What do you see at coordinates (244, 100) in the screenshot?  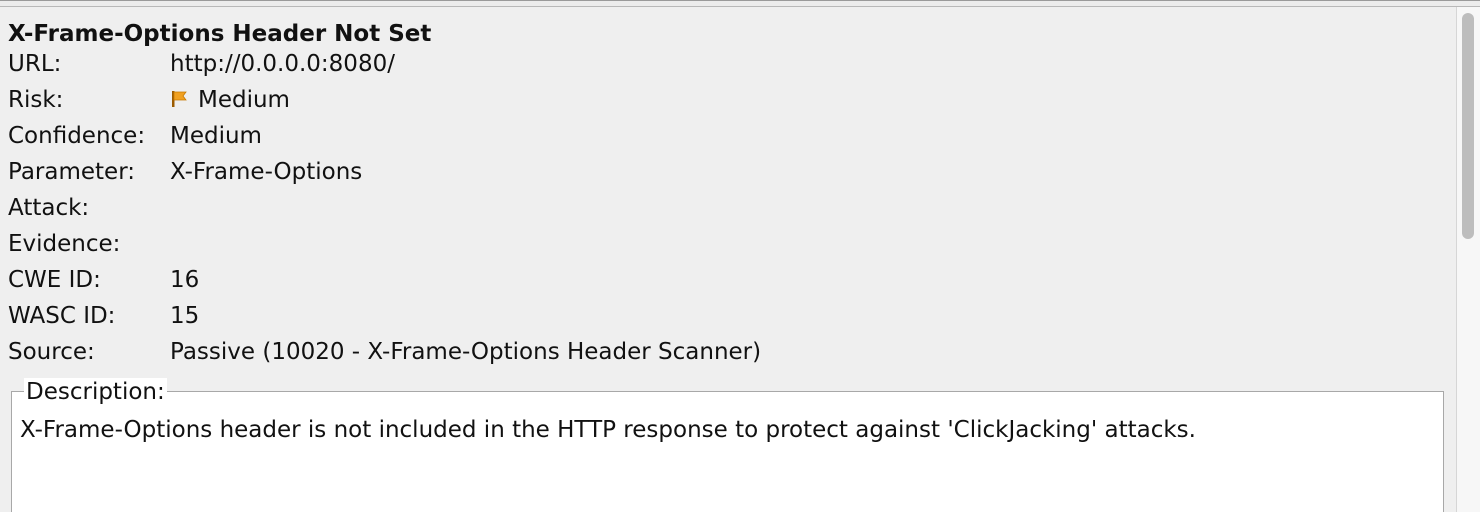 I see `risk-value: Medium` at bounding box center [244, 100].